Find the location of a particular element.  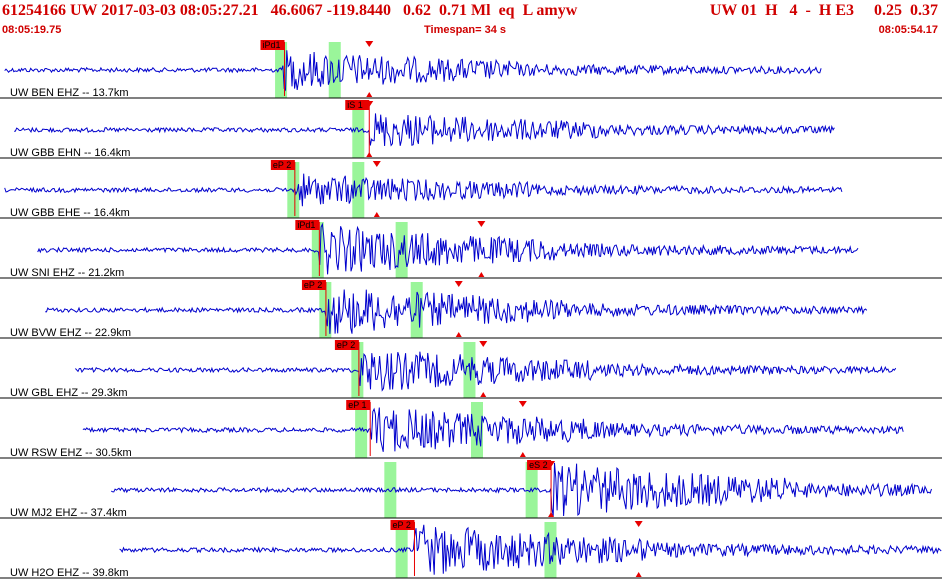

trace-row: iS 1 UW GBB EHN -- 16.4km is located at coordinates (471, 129).